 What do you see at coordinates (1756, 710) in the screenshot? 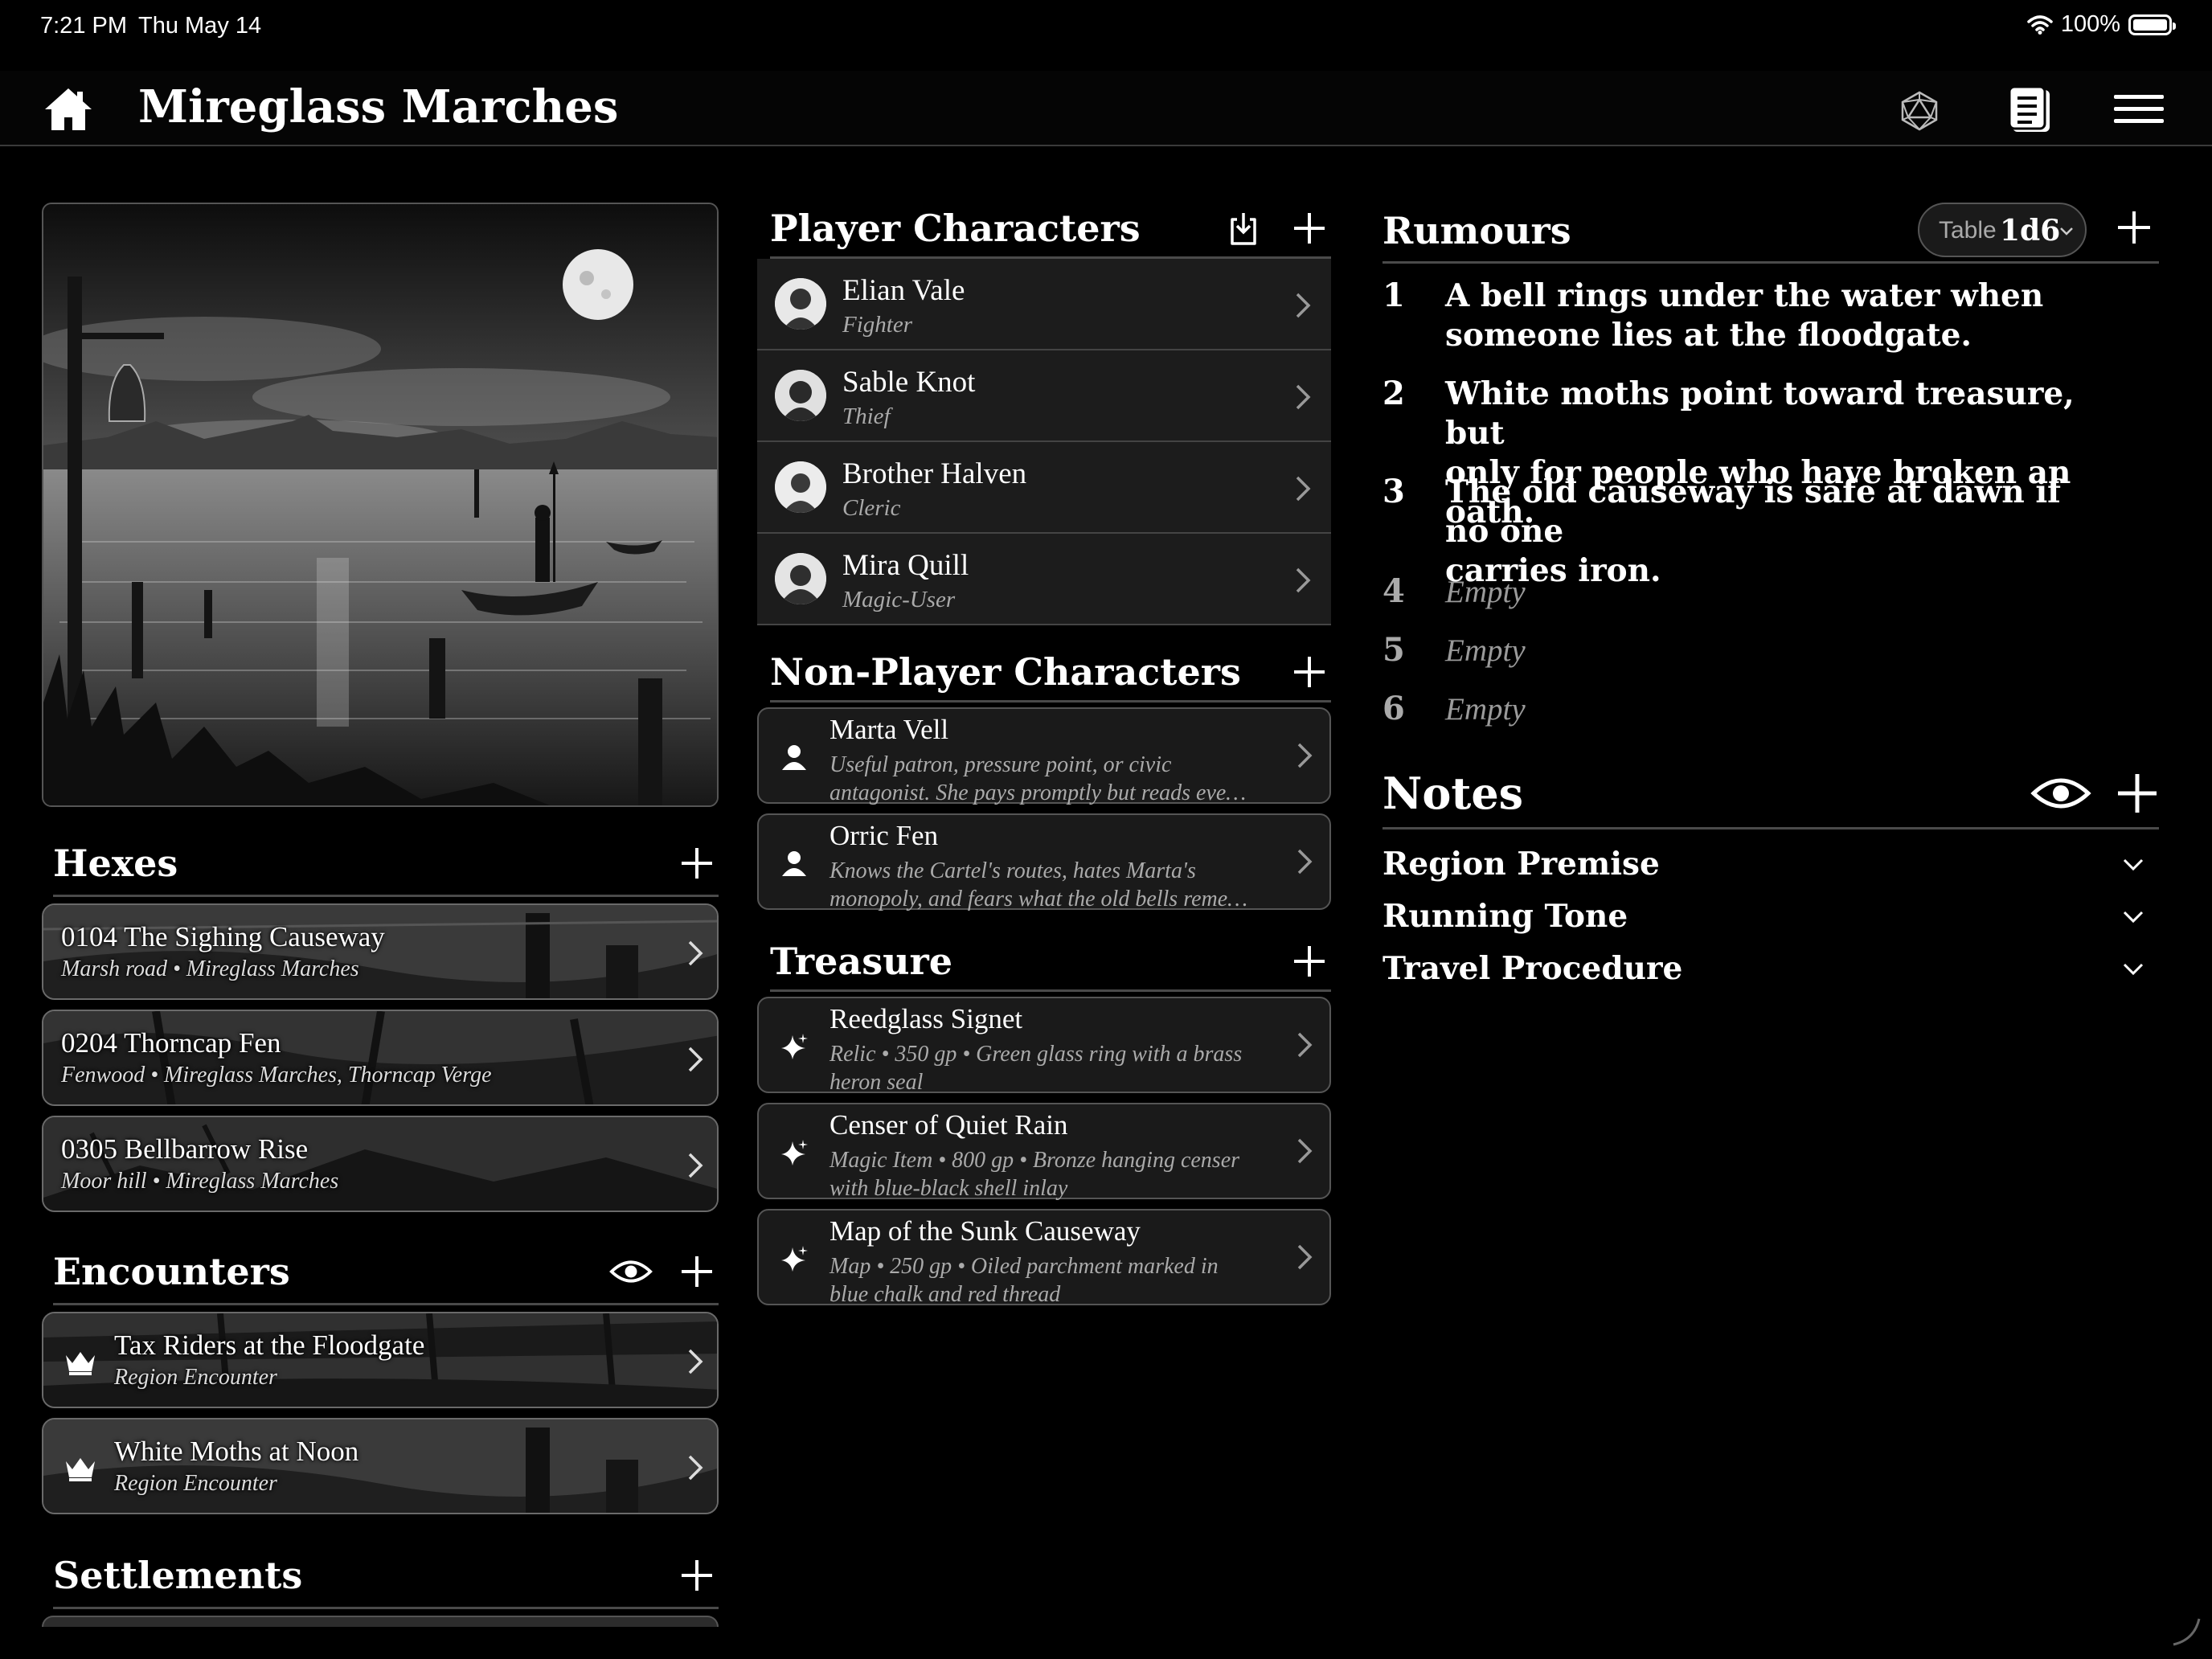
I see `rumour-row: 6 Empty` at bounding box center [1756, 710].